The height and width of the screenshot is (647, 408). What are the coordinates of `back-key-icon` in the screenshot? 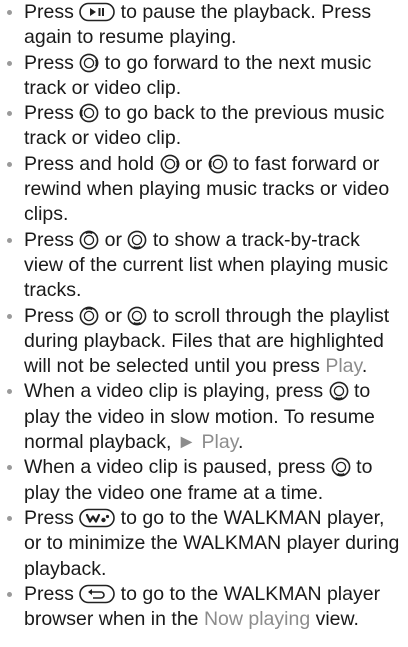 It's located at (97, 594).